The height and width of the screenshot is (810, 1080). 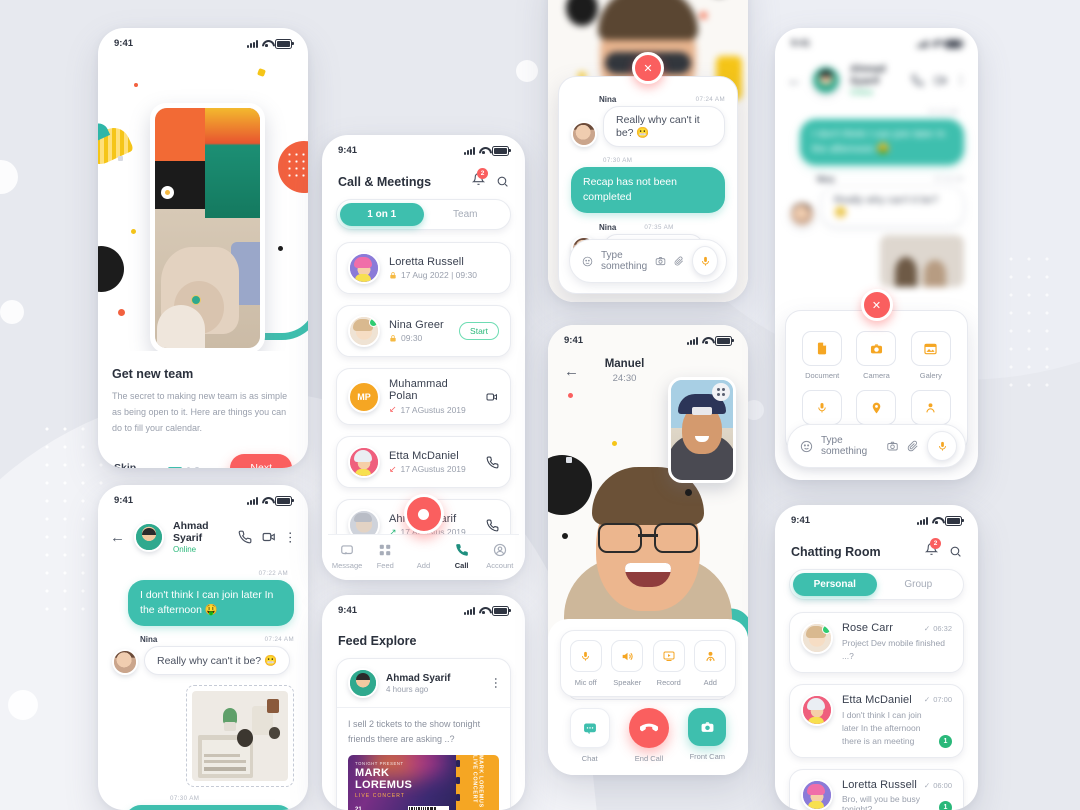 I want to click on message-sender: Nina, so click(x=608, y=228).